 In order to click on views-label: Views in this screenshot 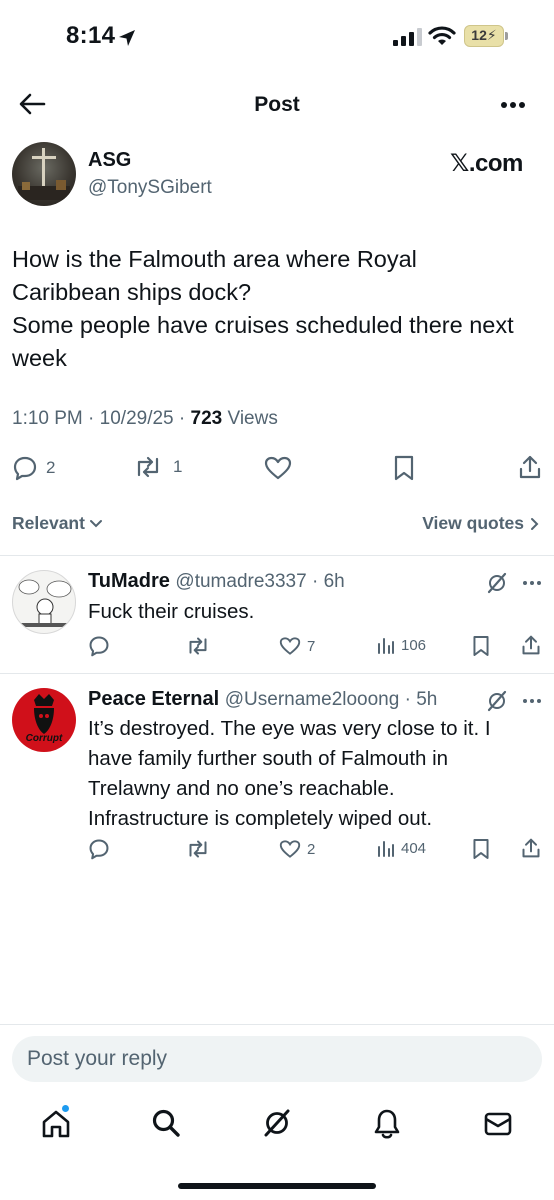, I will do `click(252, 418)`.